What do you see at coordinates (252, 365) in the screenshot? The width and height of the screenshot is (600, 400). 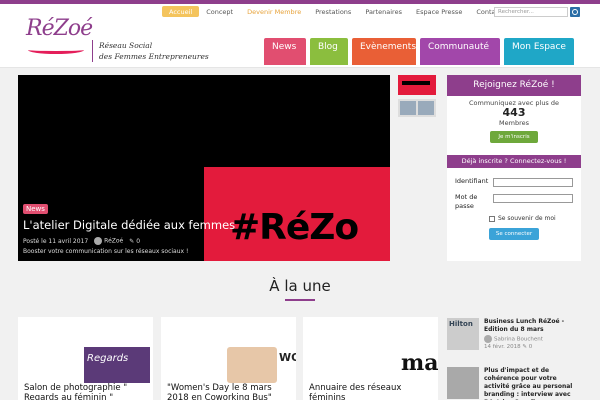 I see `card-photo` at bounding box center [252, 365].